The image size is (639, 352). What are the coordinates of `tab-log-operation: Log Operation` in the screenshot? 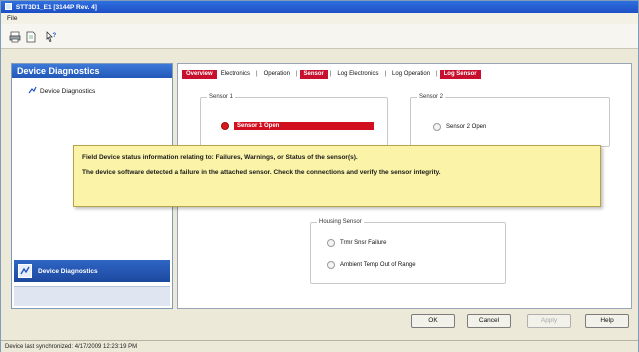 It's located at (411, 74).